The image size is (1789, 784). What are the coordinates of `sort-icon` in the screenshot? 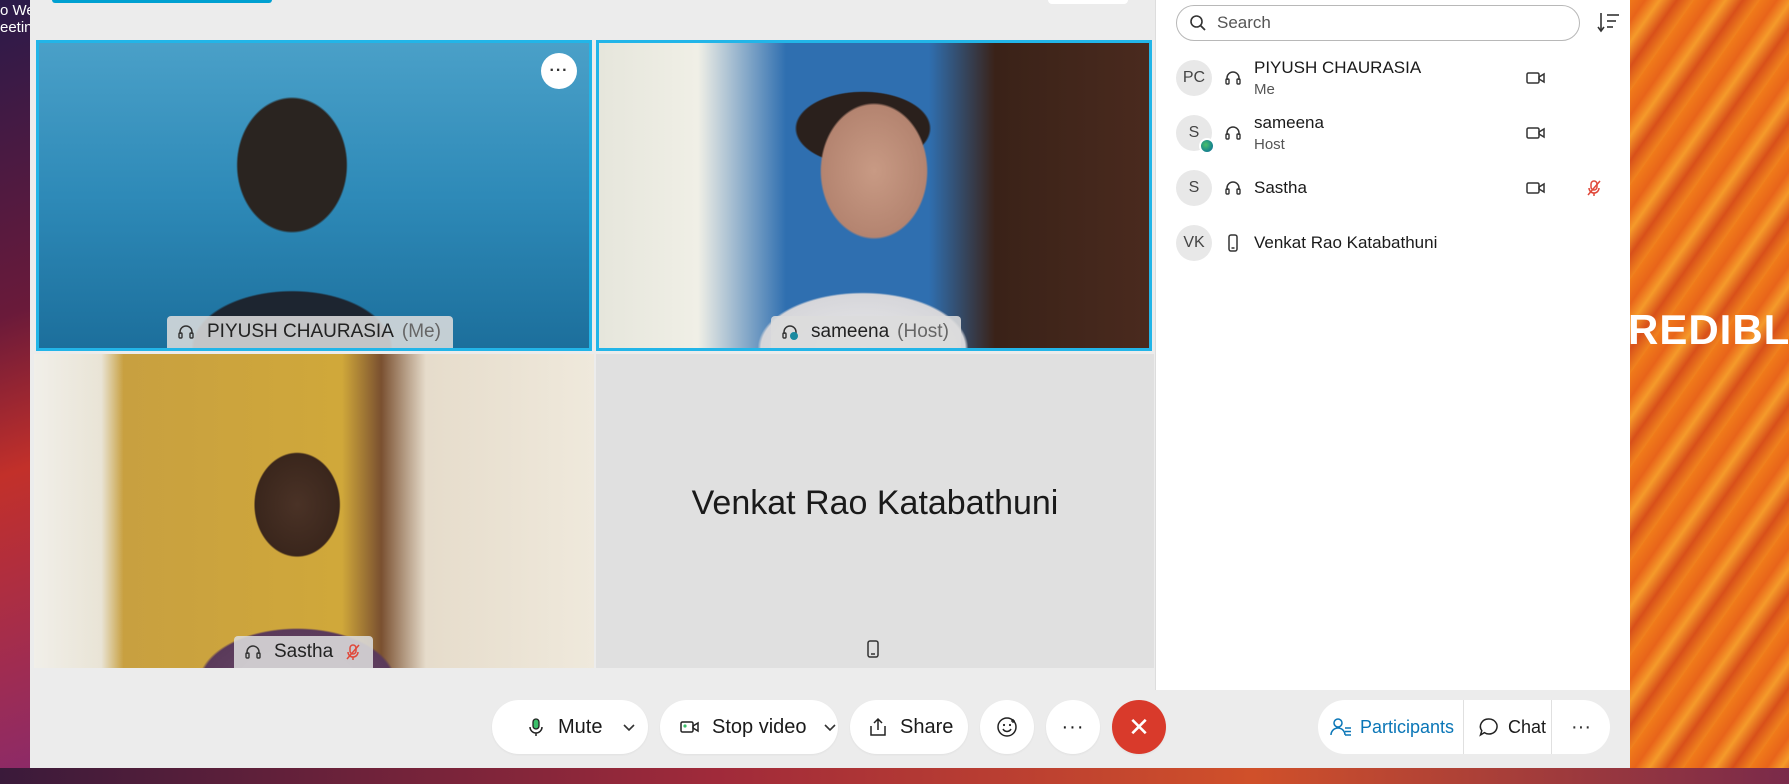 It's located at (1608, 23).